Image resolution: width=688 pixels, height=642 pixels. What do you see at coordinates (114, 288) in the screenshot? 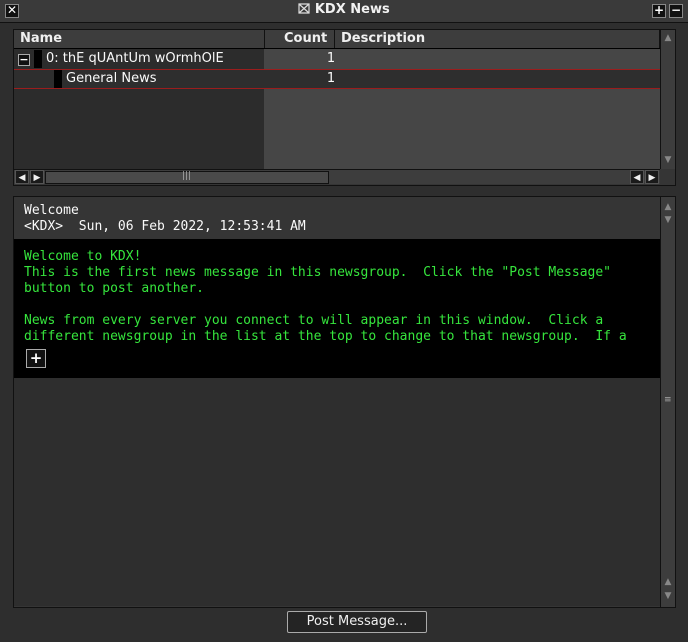
I see `message-line: button to post another.` at bounding box center [114, 288].